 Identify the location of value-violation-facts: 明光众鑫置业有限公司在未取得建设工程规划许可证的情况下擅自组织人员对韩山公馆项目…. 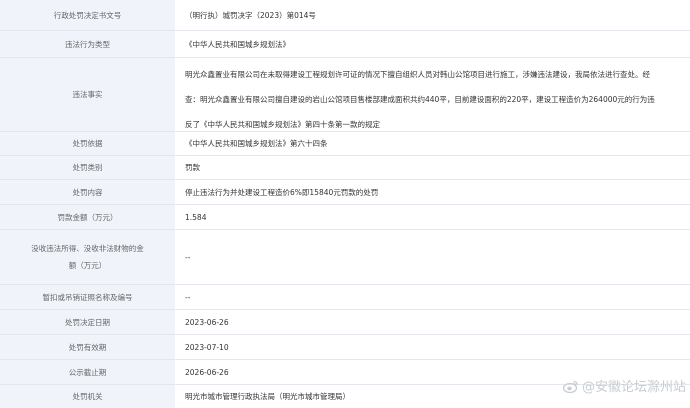
(432, 94).